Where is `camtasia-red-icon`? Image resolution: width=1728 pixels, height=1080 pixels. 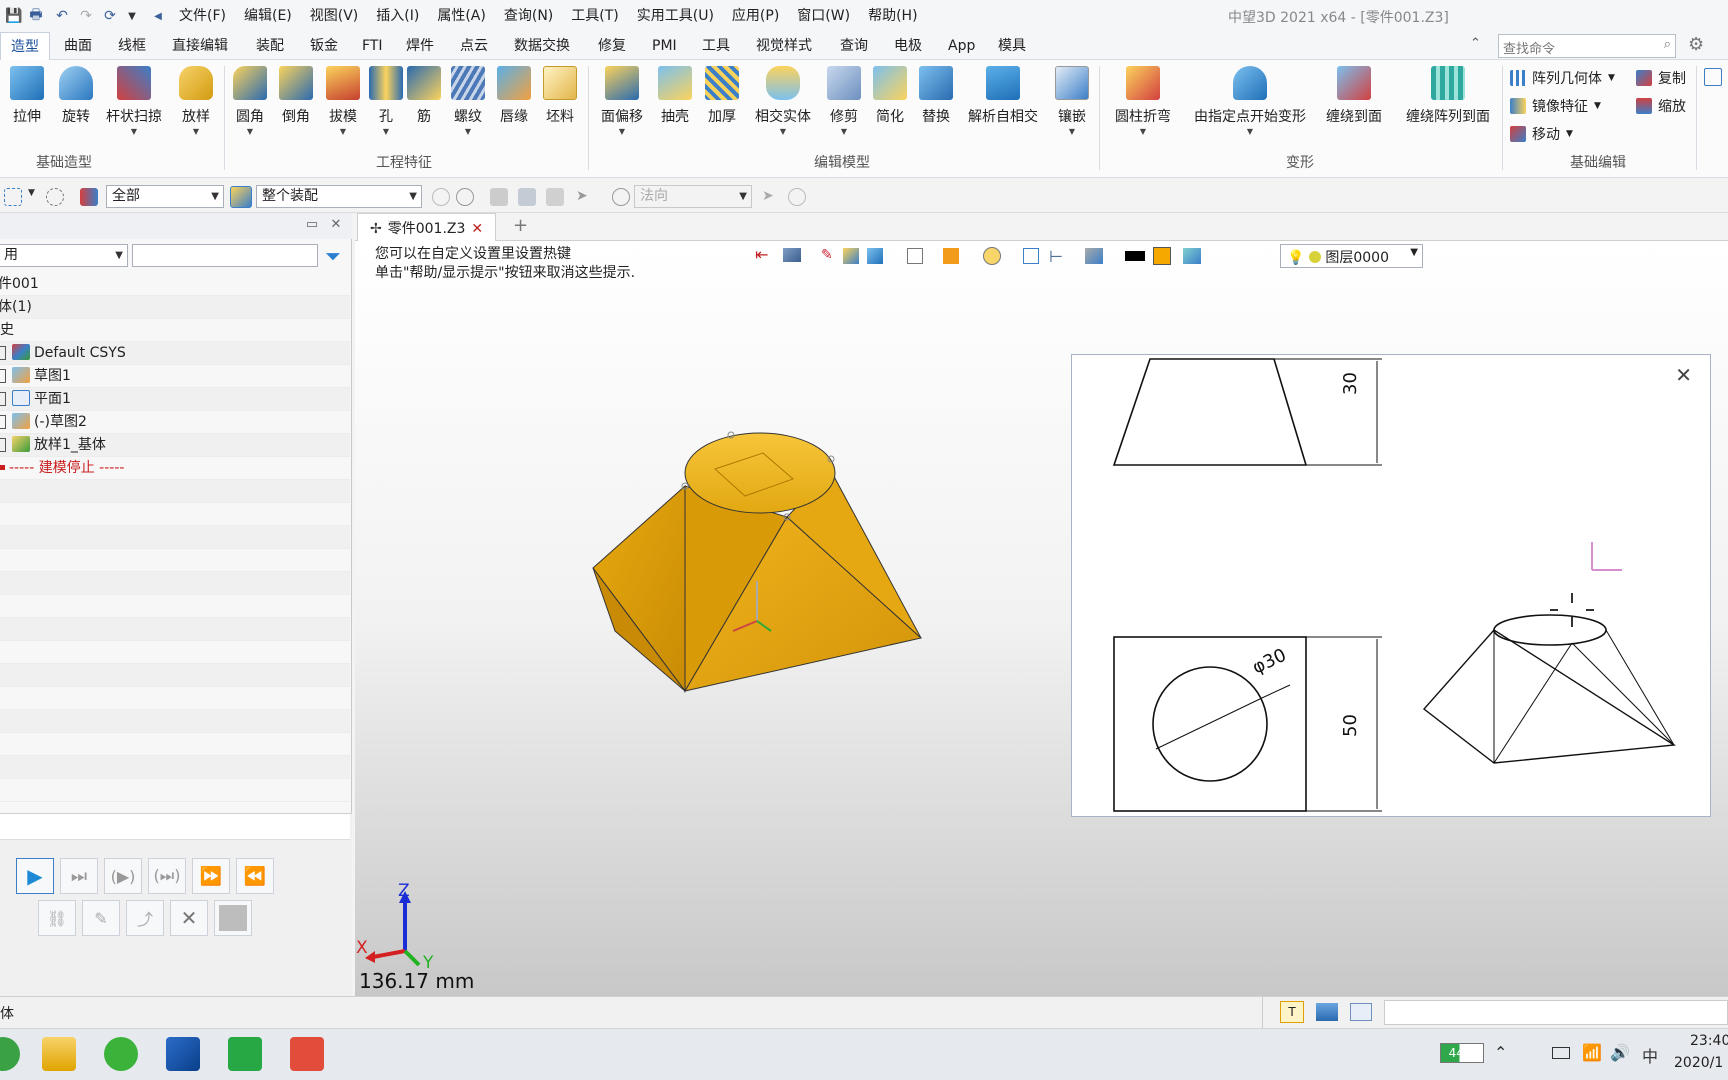 camtasia-red-icon is located at coordinates (307, 1054).